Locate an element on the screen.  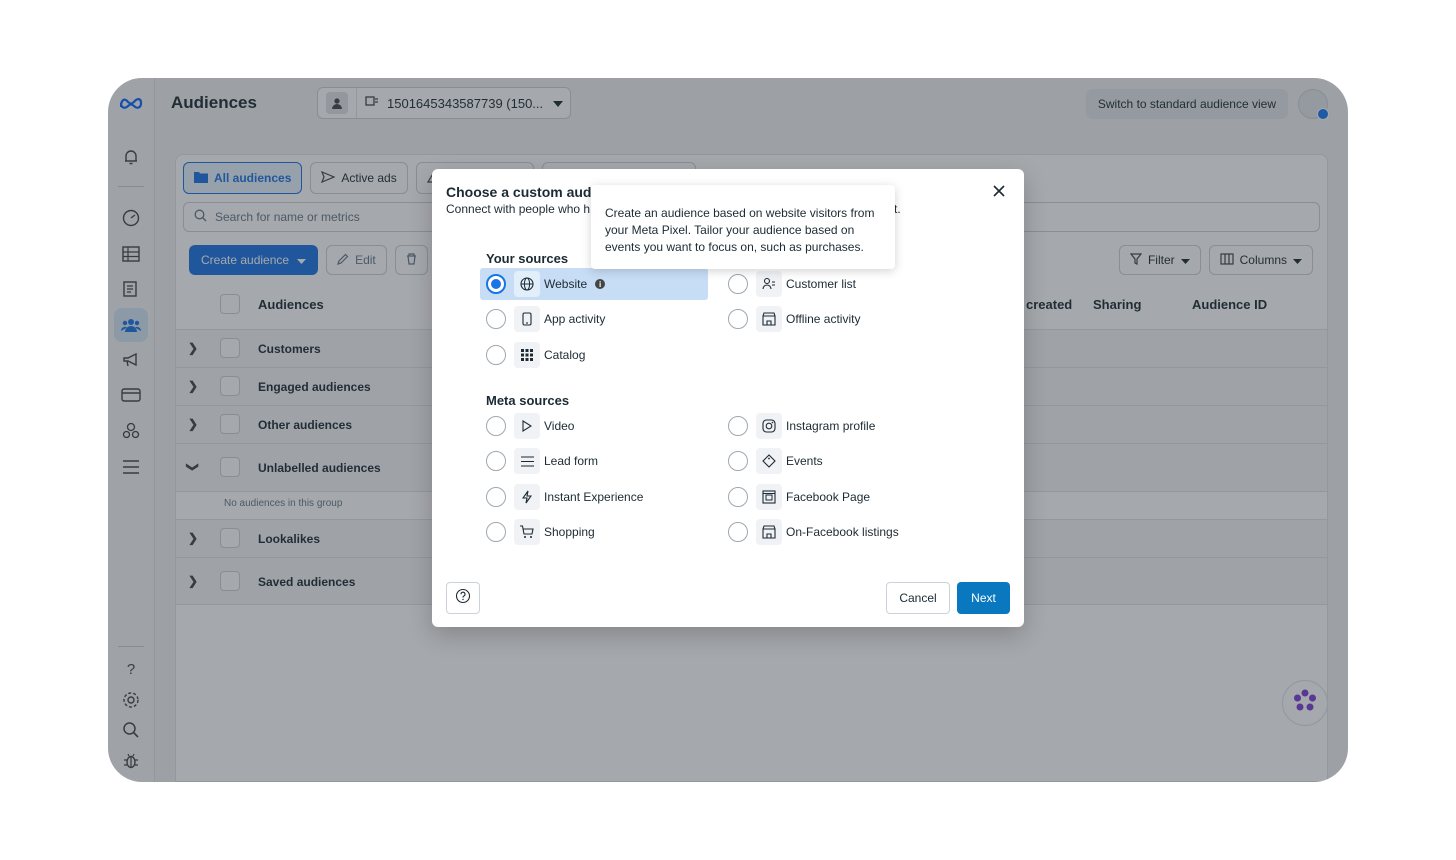
option-instant-experience: Instant Experience is located at coordinates (594, 497).